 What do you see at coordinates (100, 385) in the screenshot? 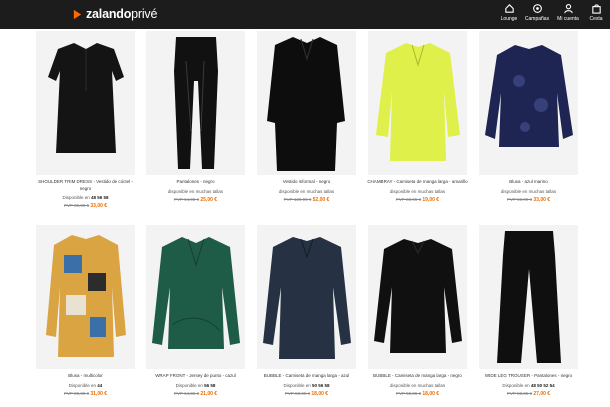
I see `sizes-list: 44` at bounding box center [100, 385].